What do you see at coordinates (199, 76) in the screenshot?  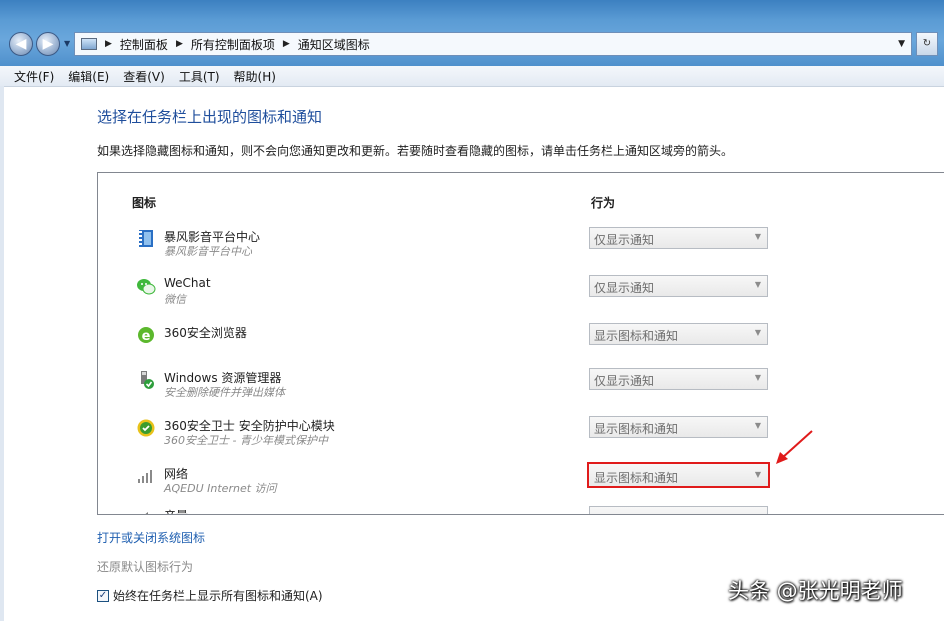 I see `menu-tools: 工具(T)` at bounding box center [199, 76].